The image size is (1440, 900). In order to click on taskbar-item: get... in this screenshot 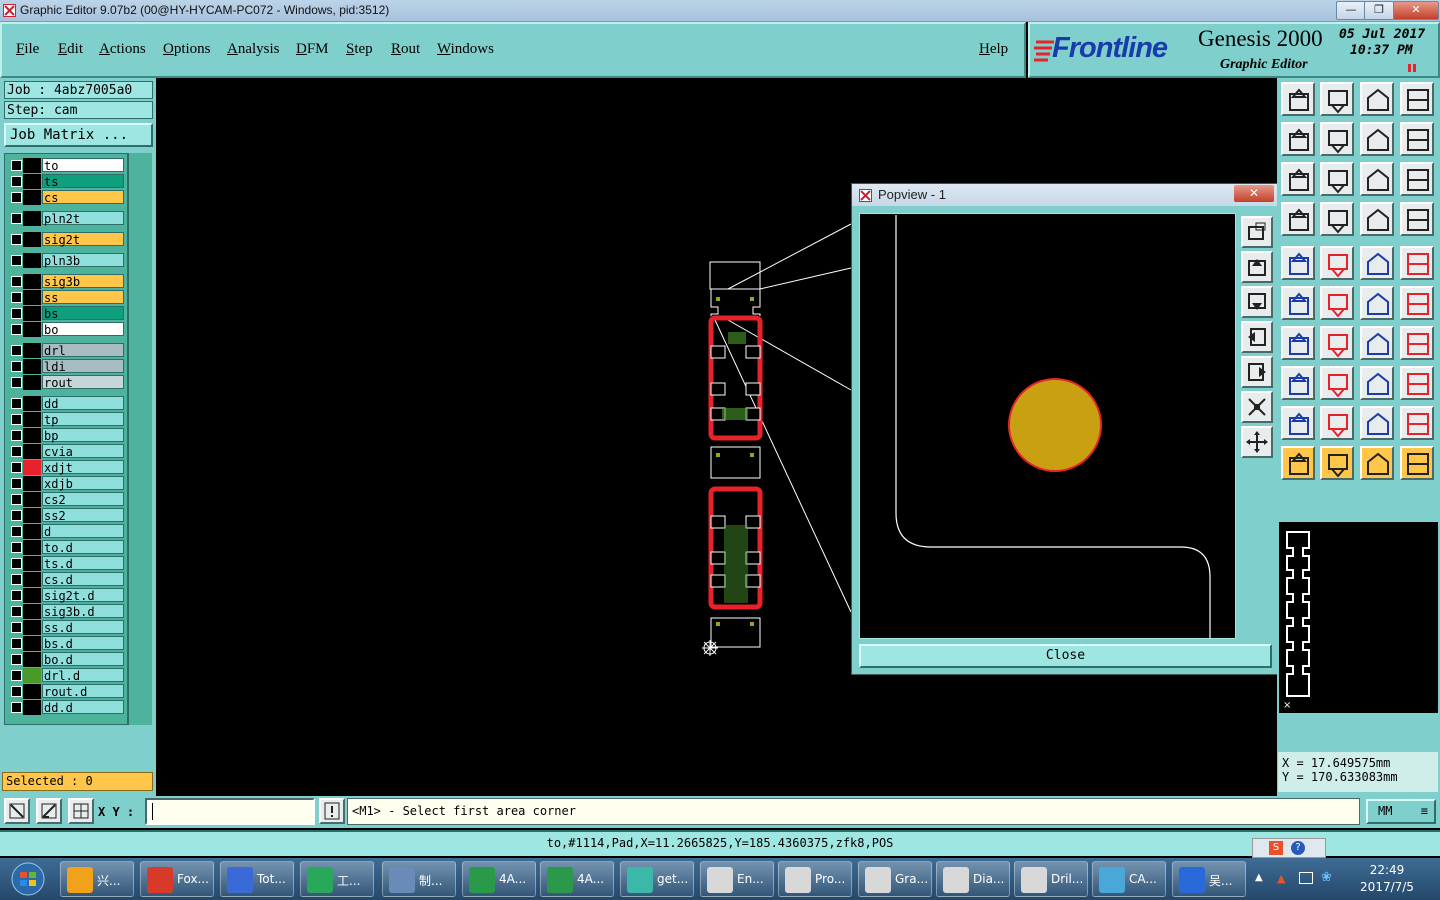, I will do `click(657, 879)`.